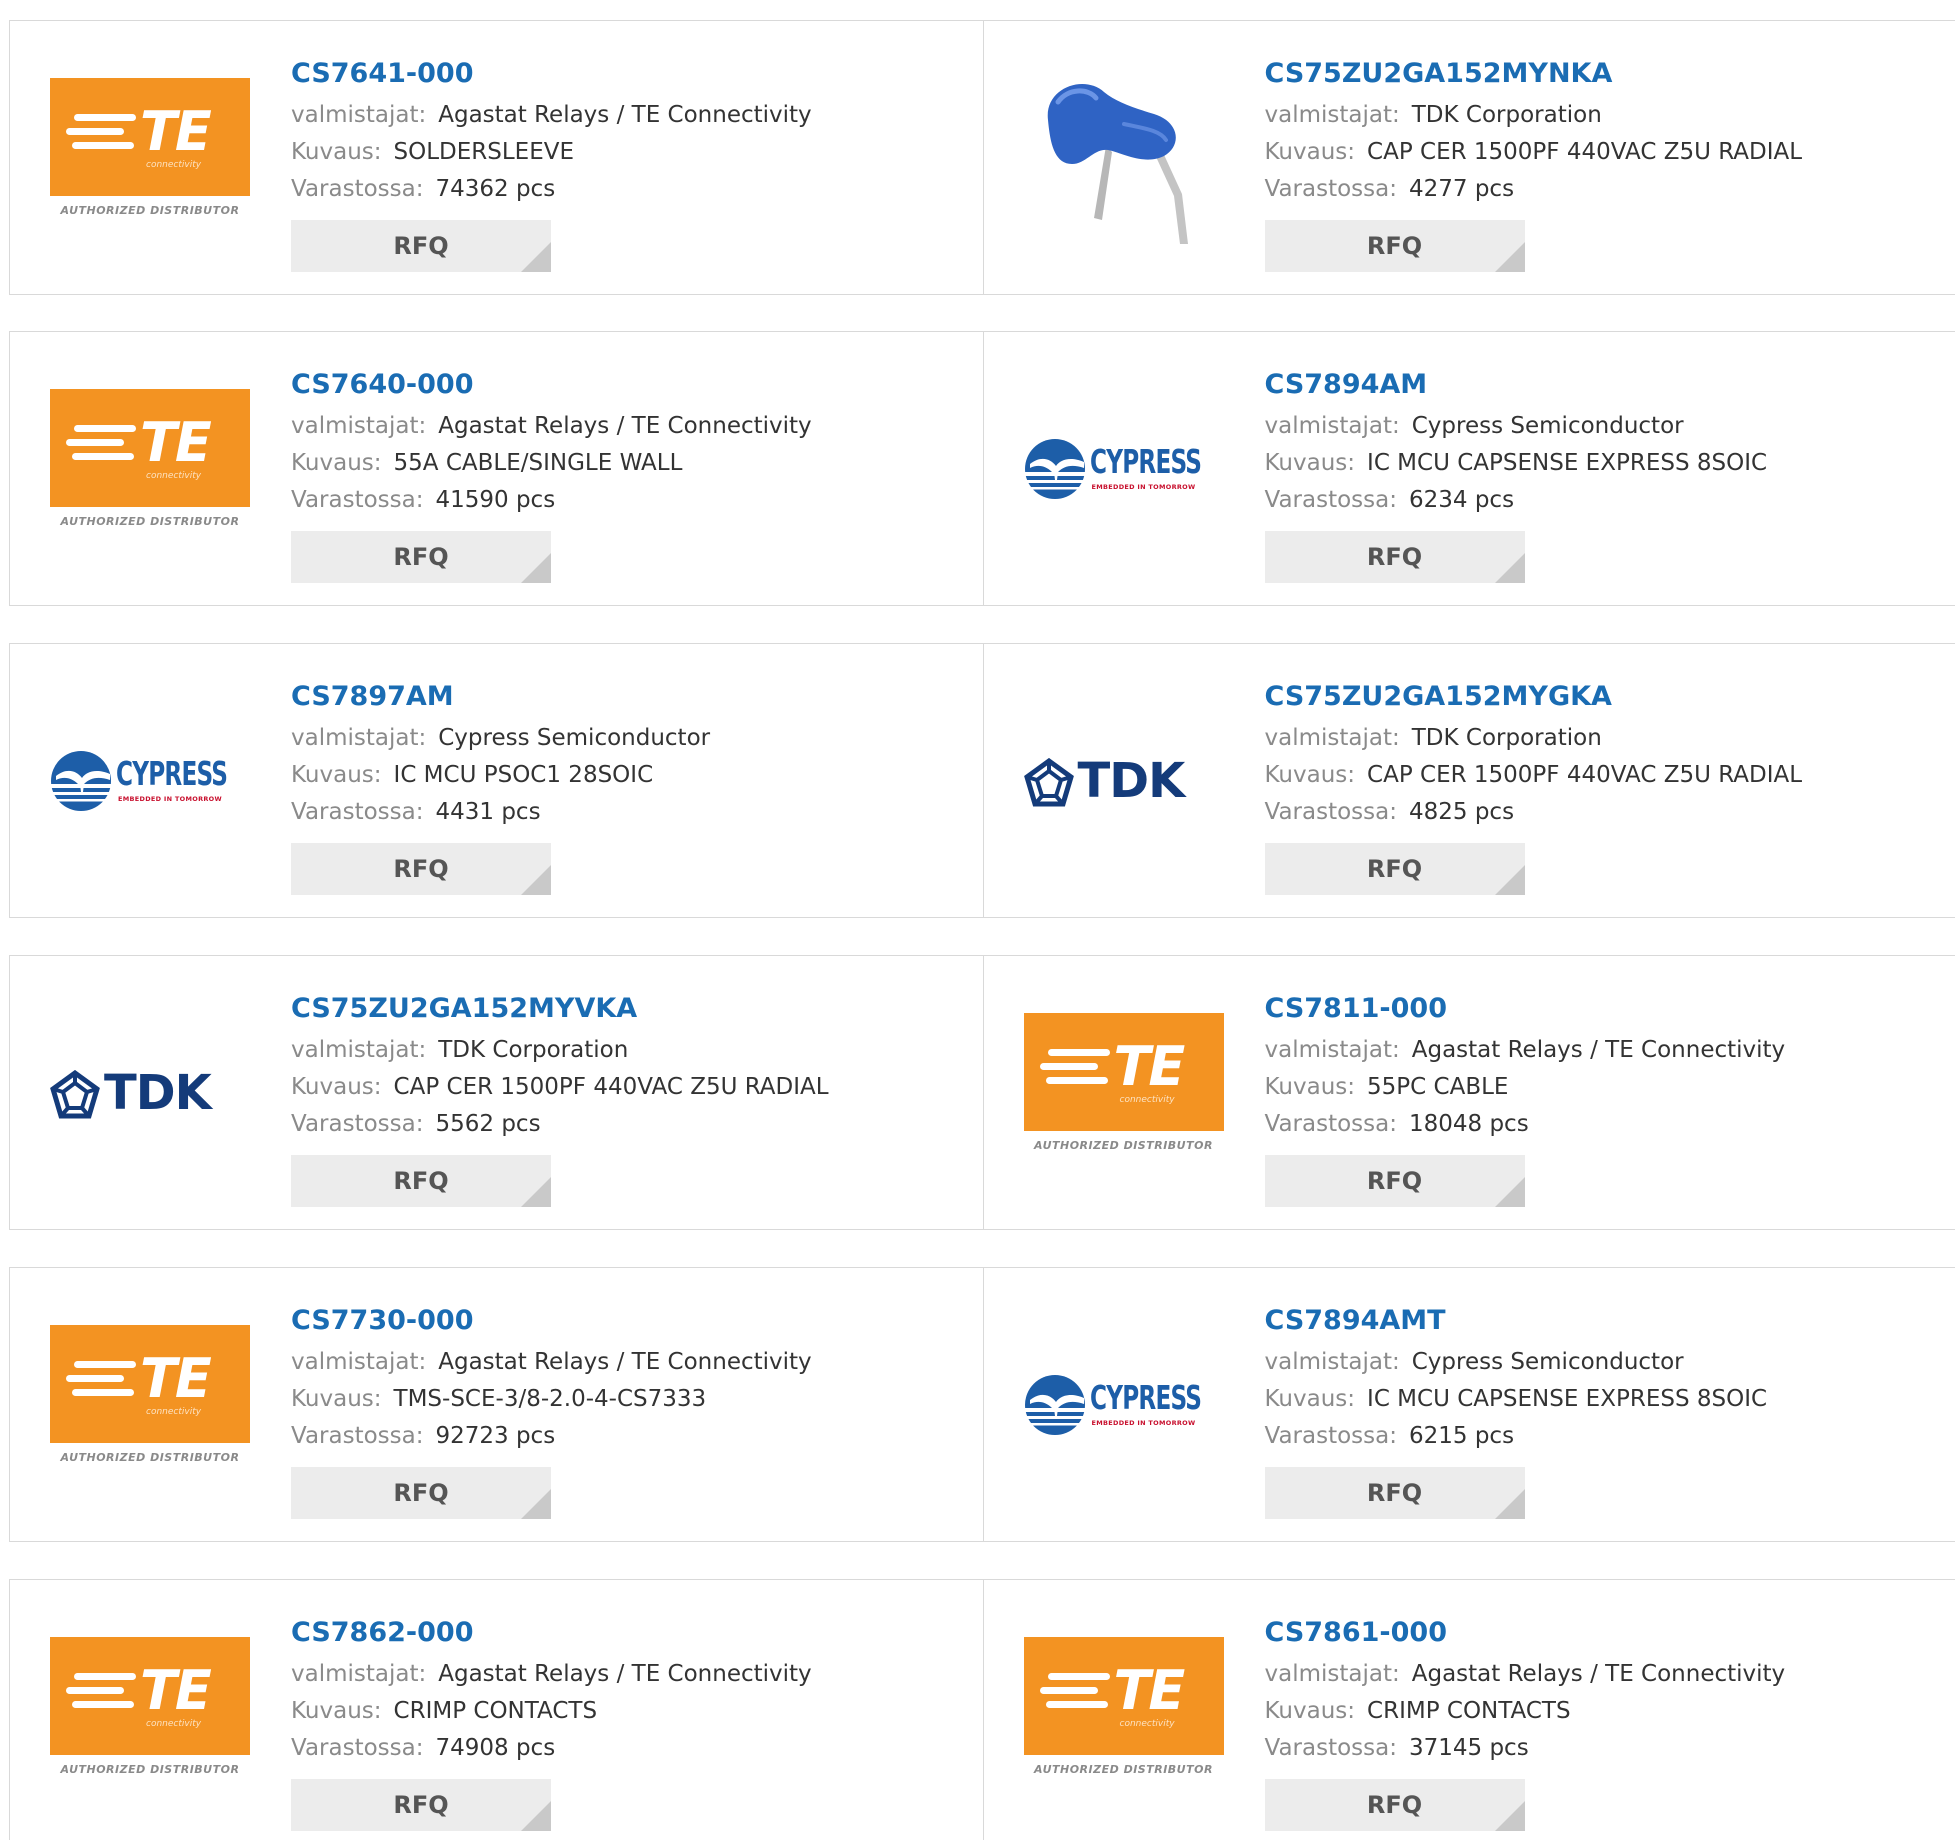 The image size is (1955, 1840). I want to click on stock-line: Varastossa: 74908 pcs, so click(632, 1748).